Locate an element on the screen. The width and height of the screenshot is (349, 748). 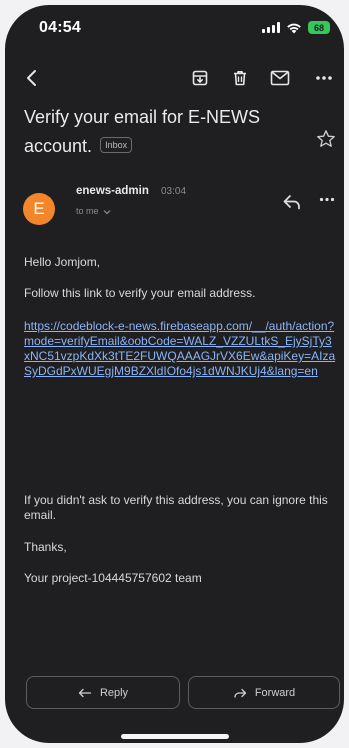
wifi-icon is located at coordinates (294, 28).